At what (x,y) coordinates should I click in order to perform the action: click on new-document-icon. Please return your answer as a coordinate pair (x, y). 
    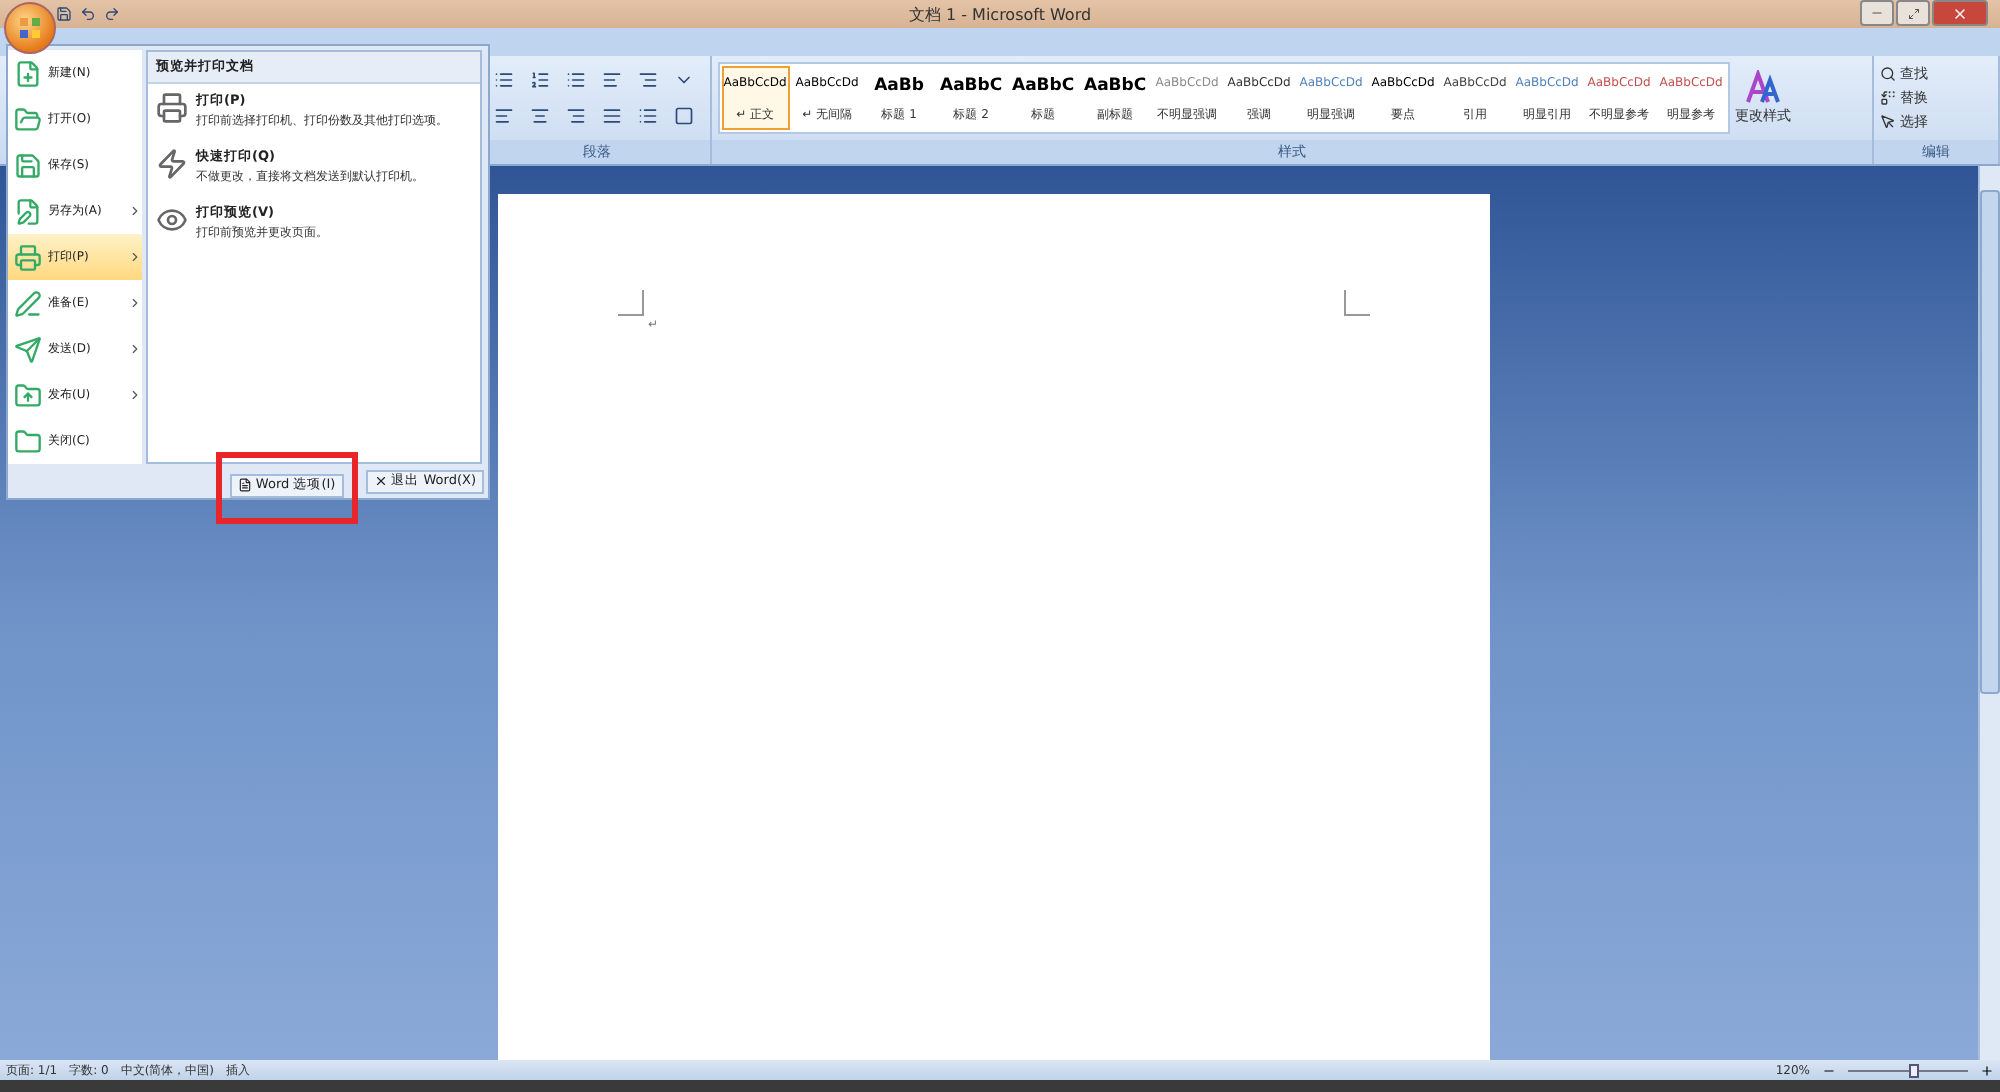
    Looking at the image, I should click on (28, 73).